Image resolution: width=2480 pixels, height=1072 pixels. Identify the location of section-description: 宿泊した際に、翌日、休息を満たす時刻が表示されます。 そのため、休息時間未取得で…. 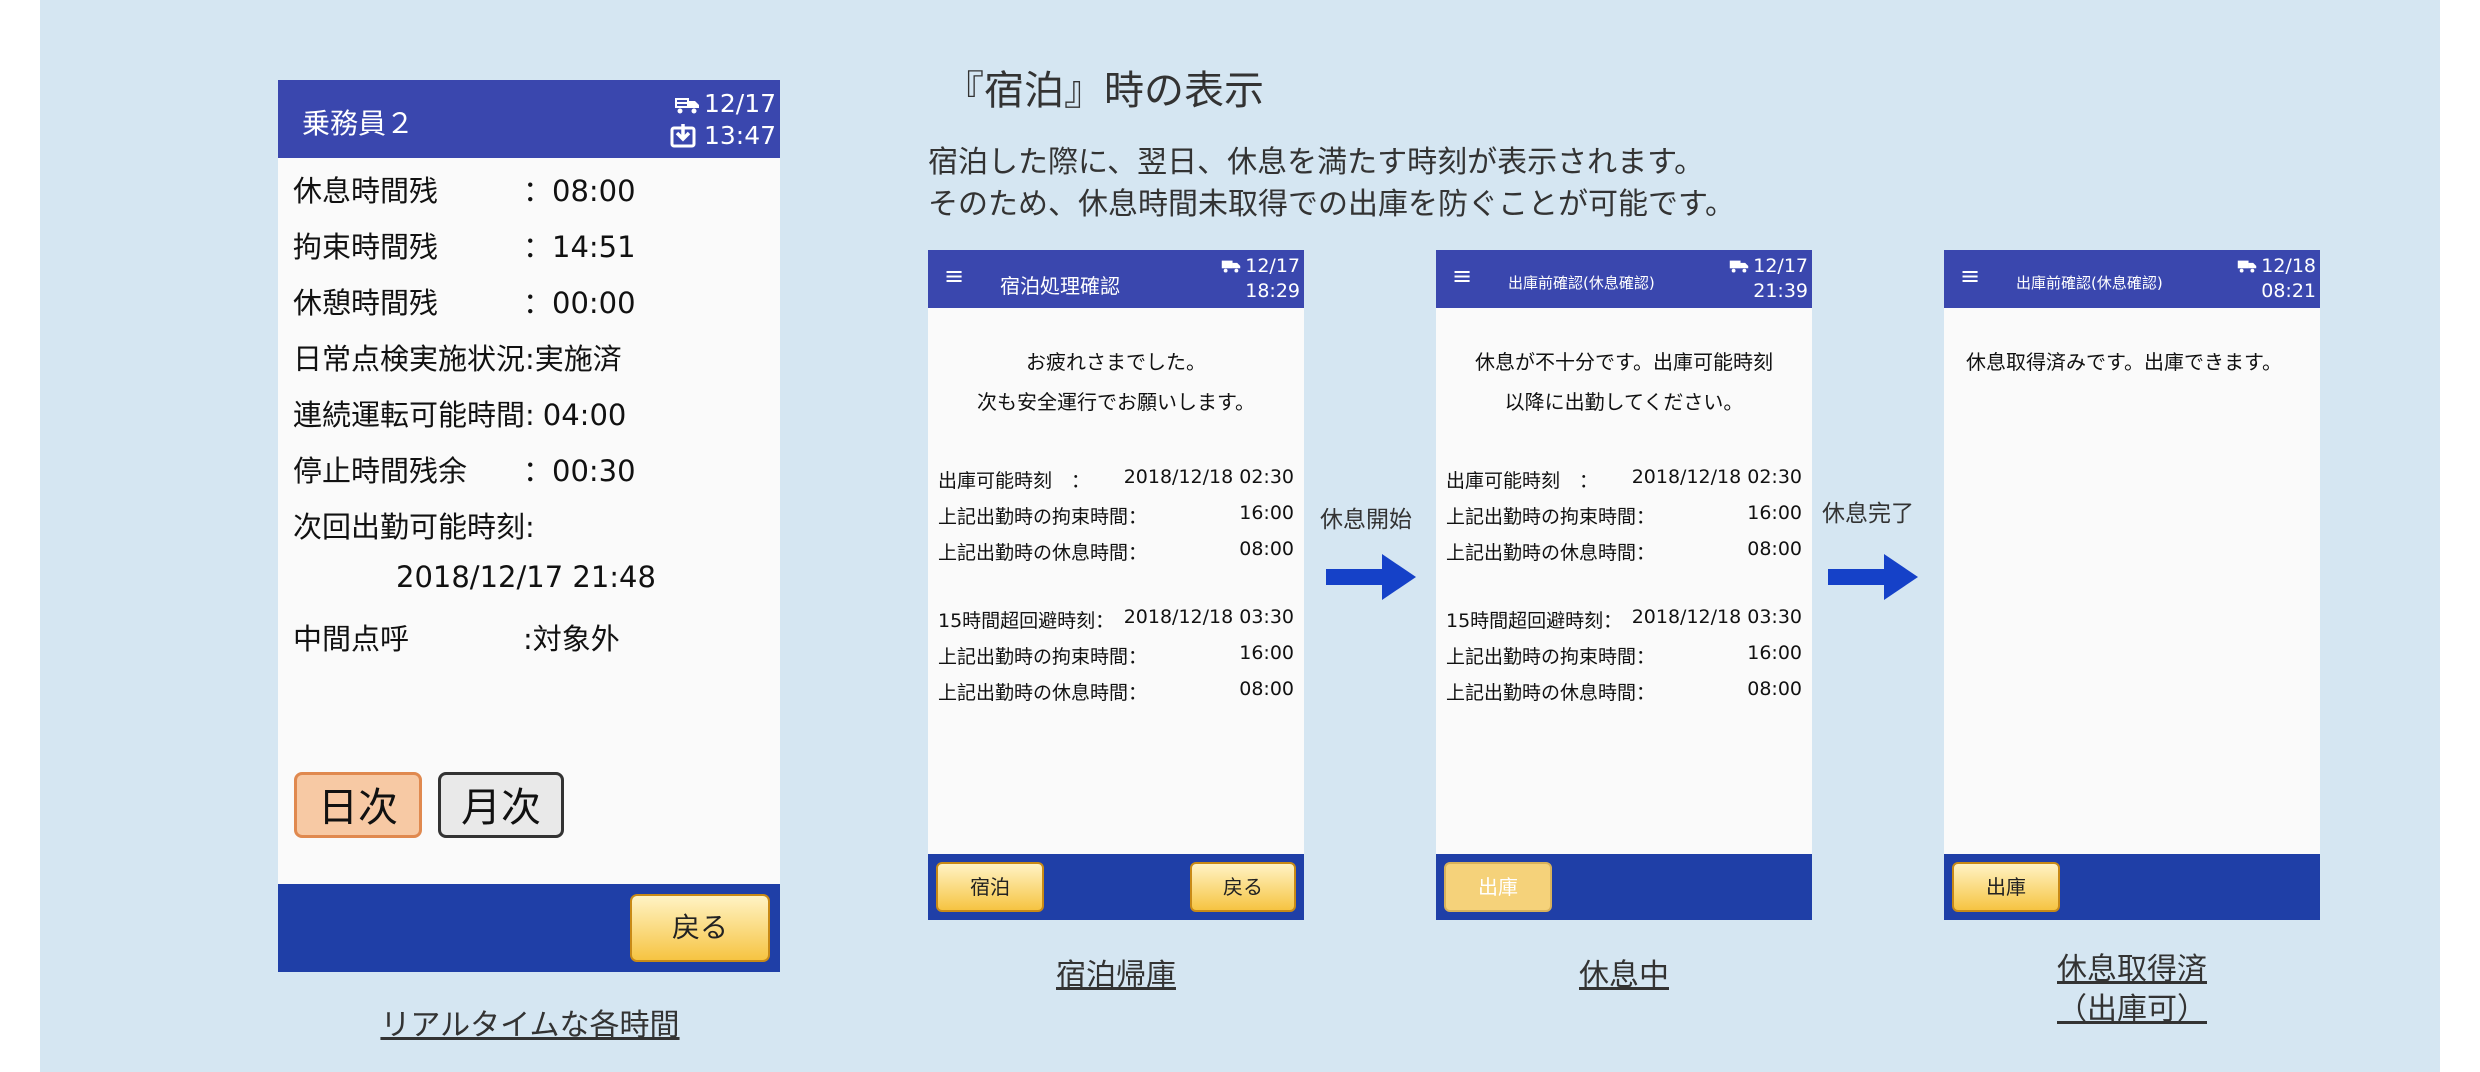
(1331, 184).